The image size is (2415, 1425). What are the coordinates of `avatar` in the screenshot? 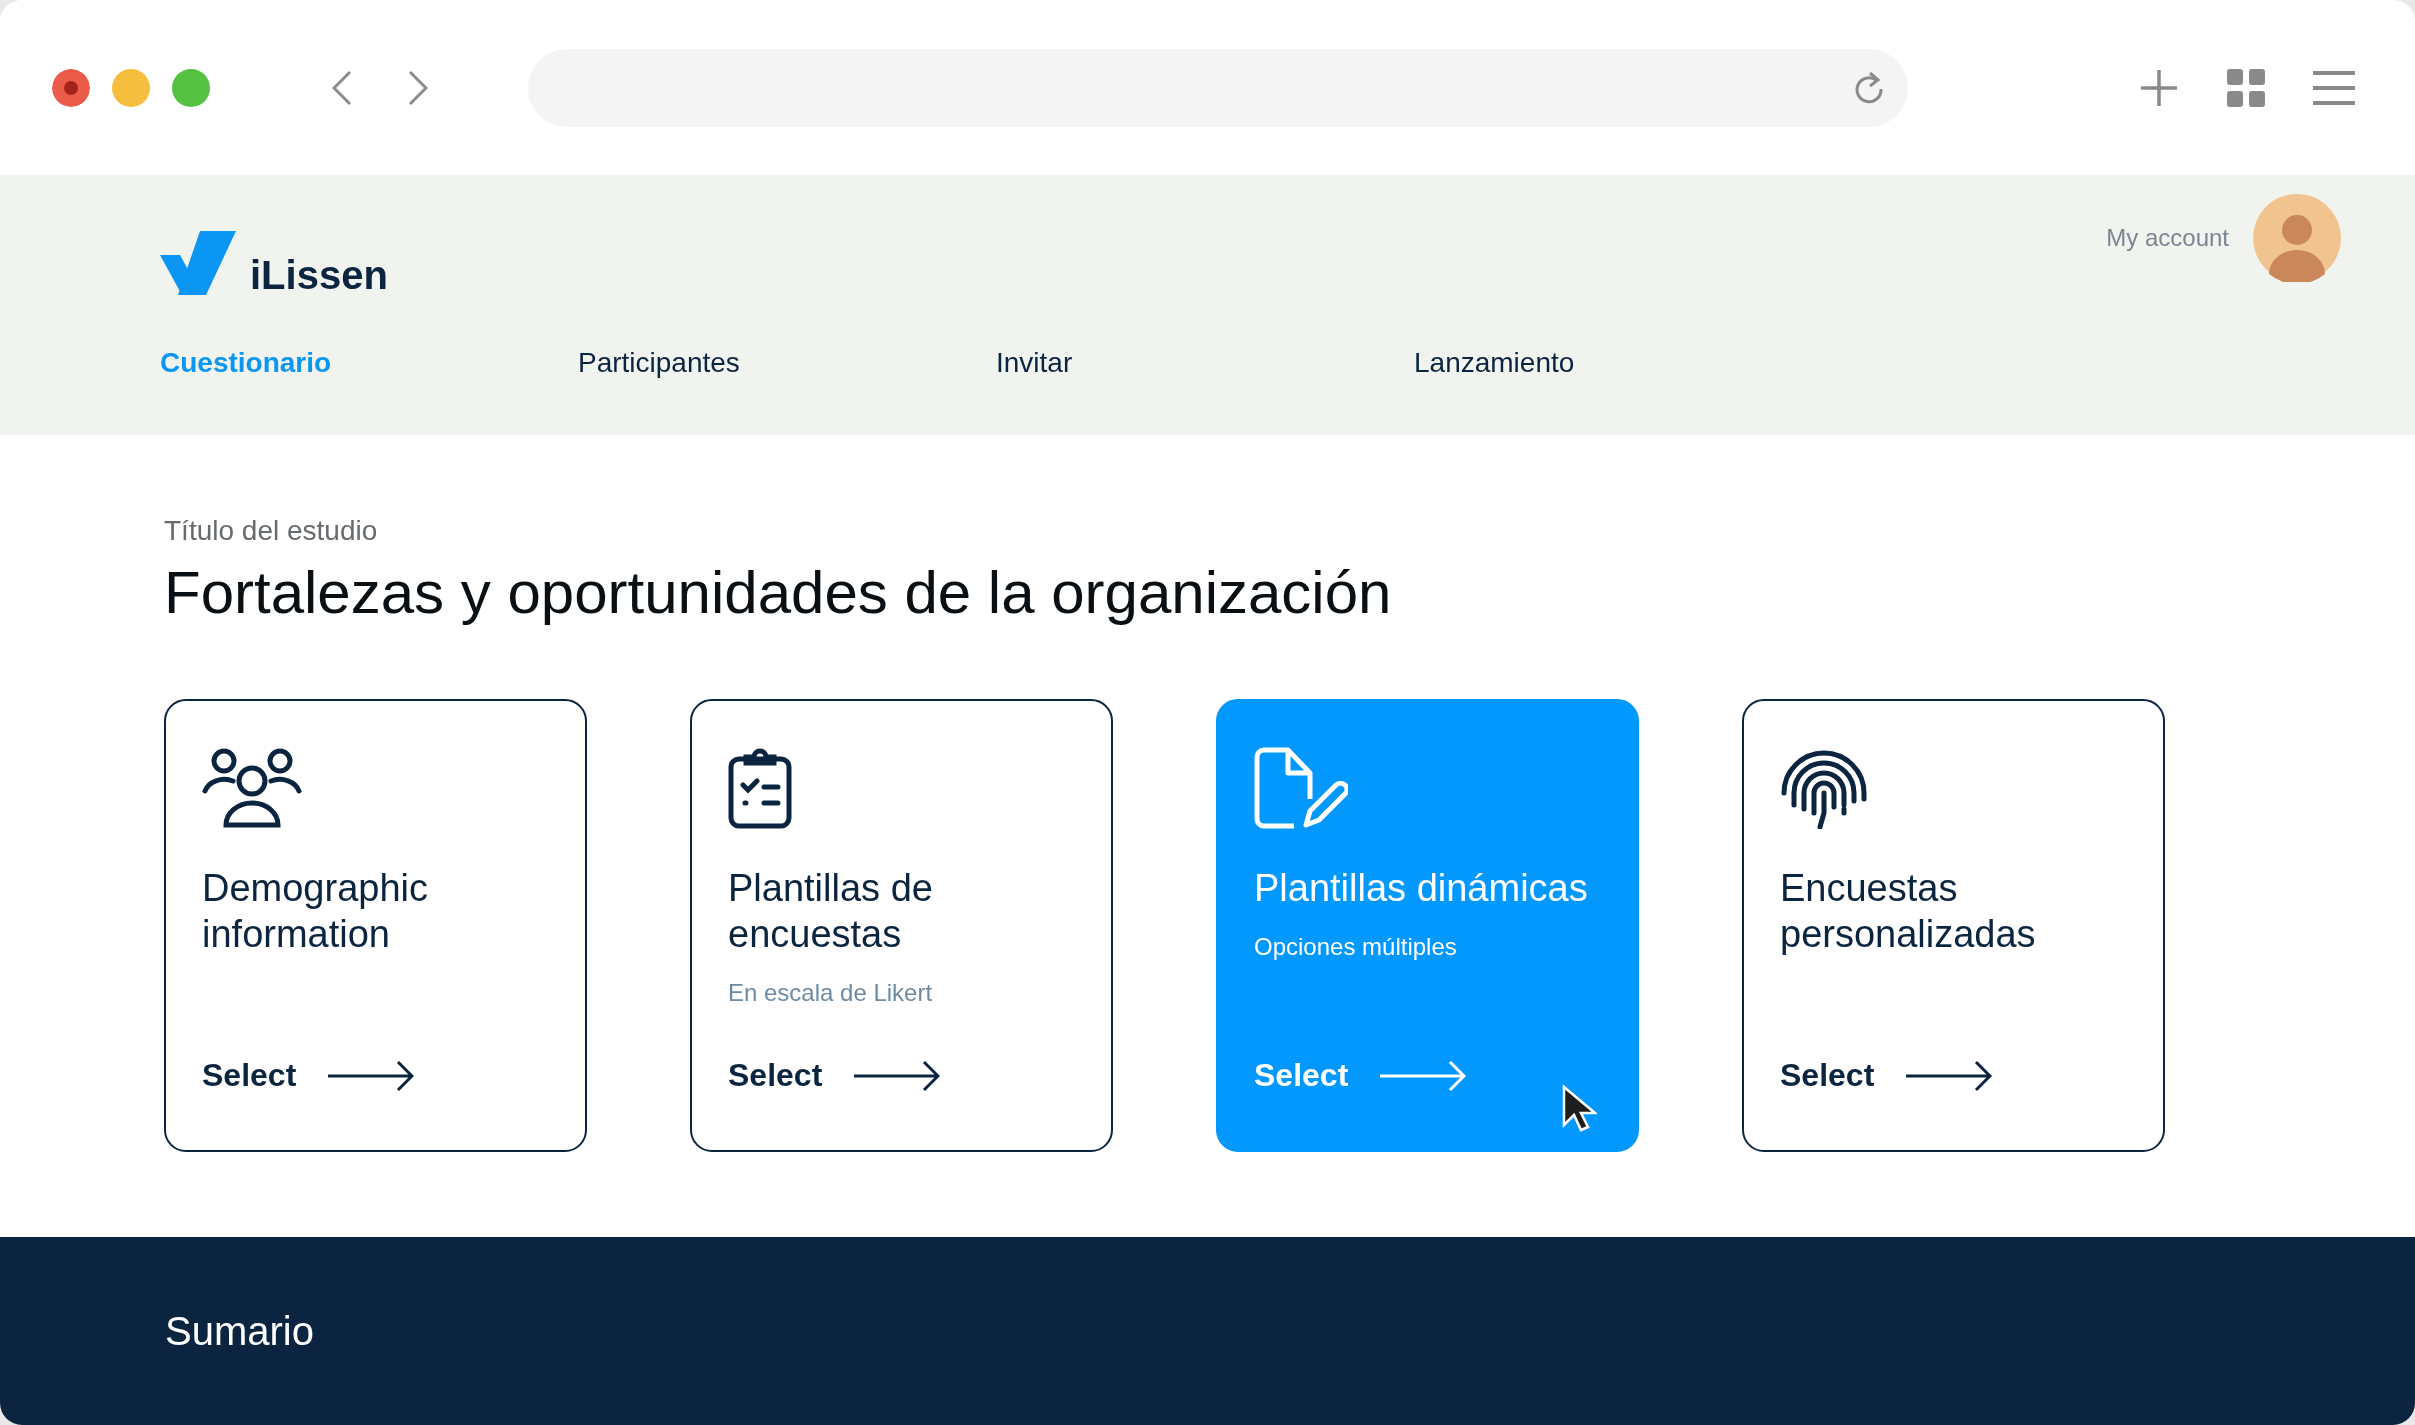 It's located at (2297, 237).